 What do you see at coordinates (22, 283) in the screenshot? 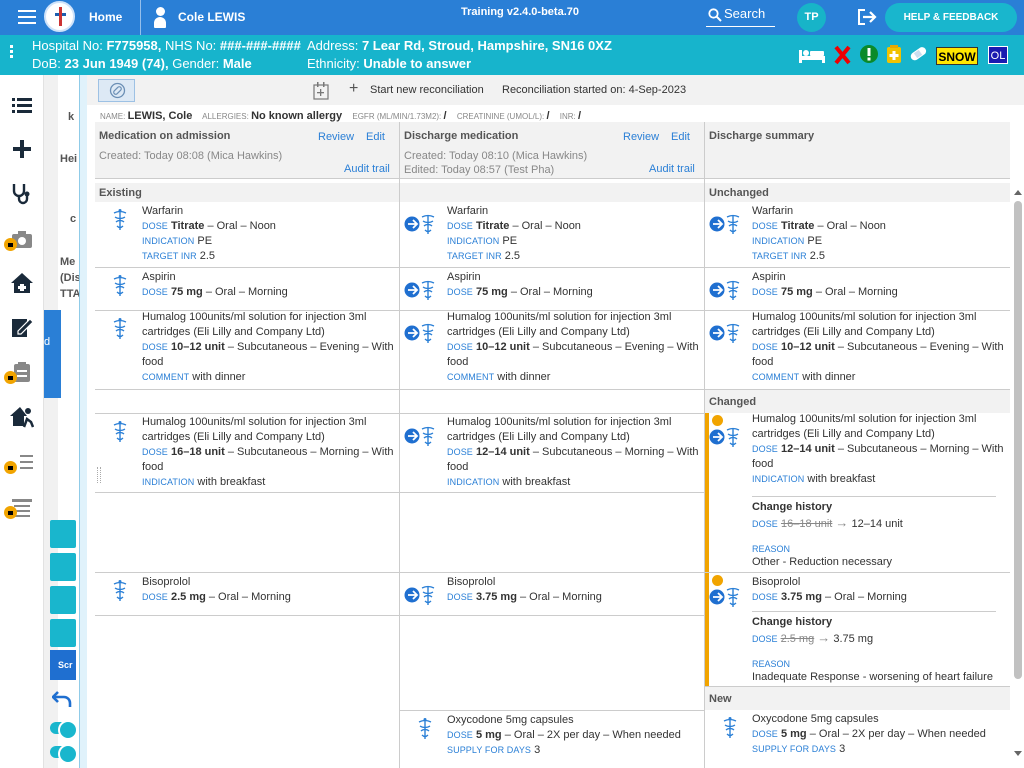
I see `home-care-icon` at bounding box center [22, 283].